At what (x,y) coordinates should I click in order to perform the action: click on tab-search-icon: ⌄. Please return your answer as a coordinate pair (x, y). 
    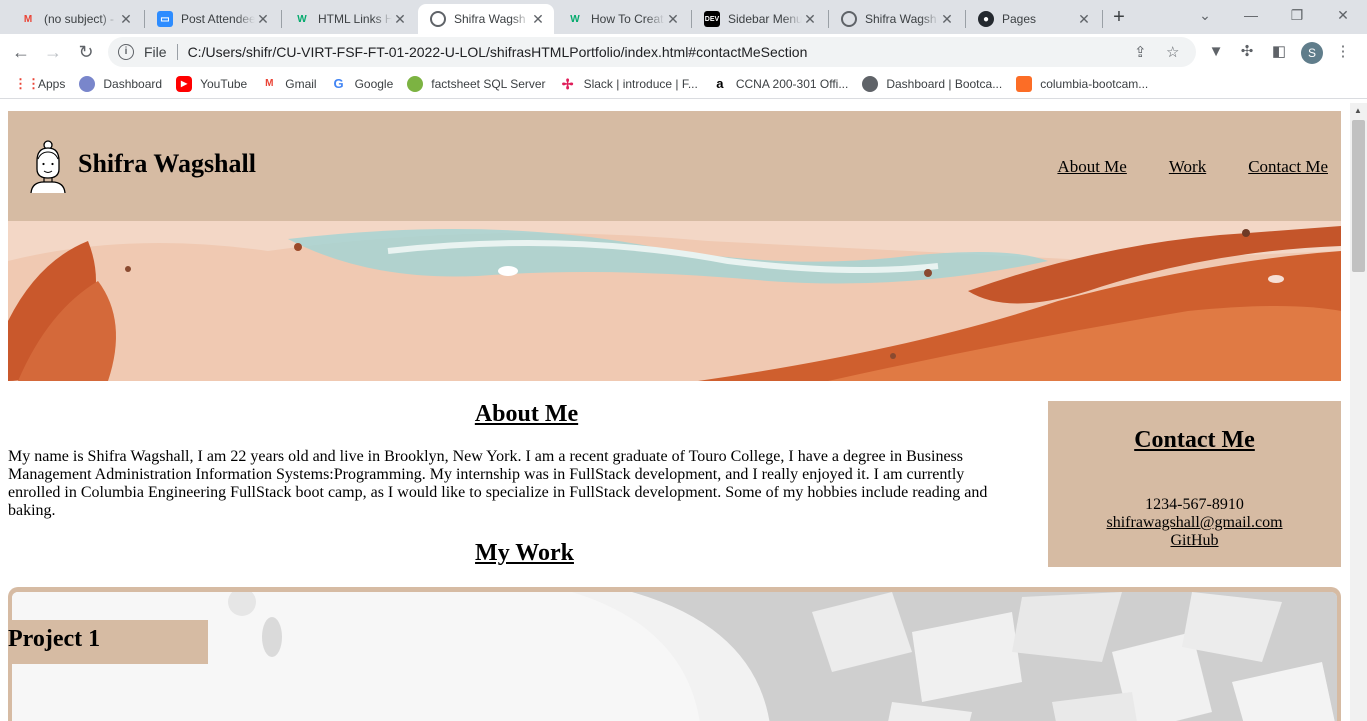
    Looking at the image, I should click on (1205, 15).